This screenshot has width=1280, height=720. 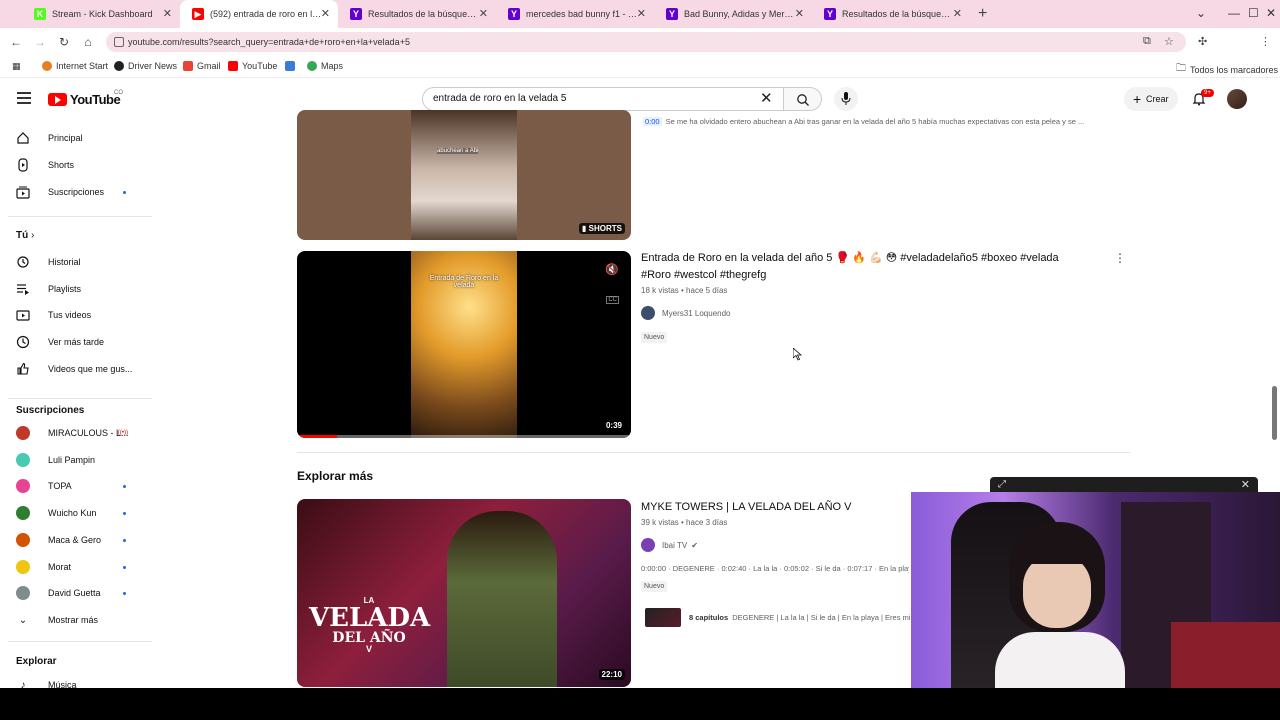 I want to click on video1-progress-track, so click(x=464, y=436).